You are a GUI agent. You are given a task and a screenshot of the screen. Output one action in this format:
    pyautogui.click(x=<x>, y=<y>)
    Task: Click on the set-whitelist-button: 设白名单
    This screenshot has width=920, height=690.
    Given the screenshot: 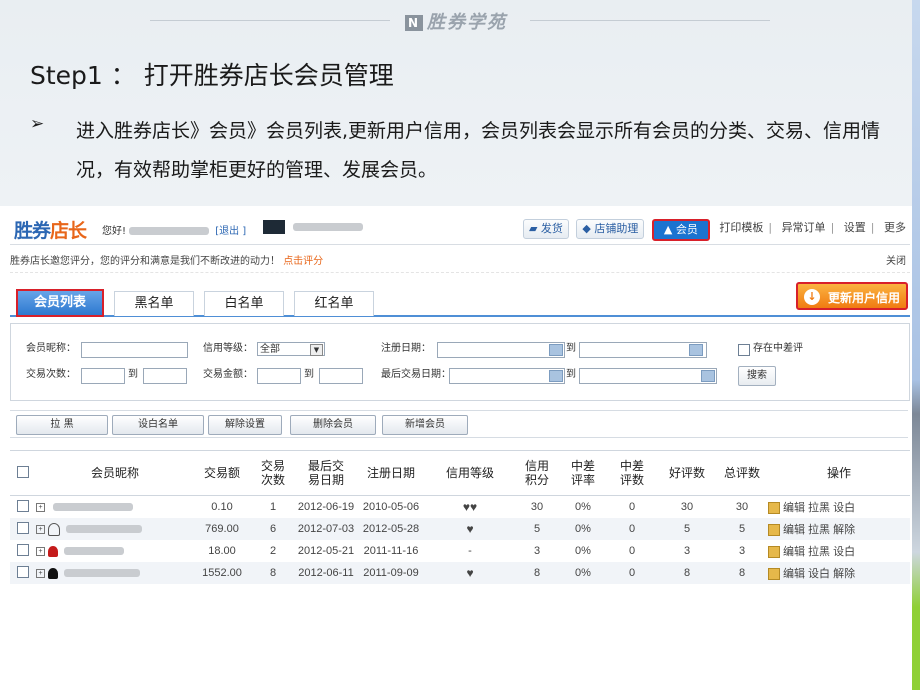 What is the action you would take?
    pyautogui.click(x=158, y=425)
    